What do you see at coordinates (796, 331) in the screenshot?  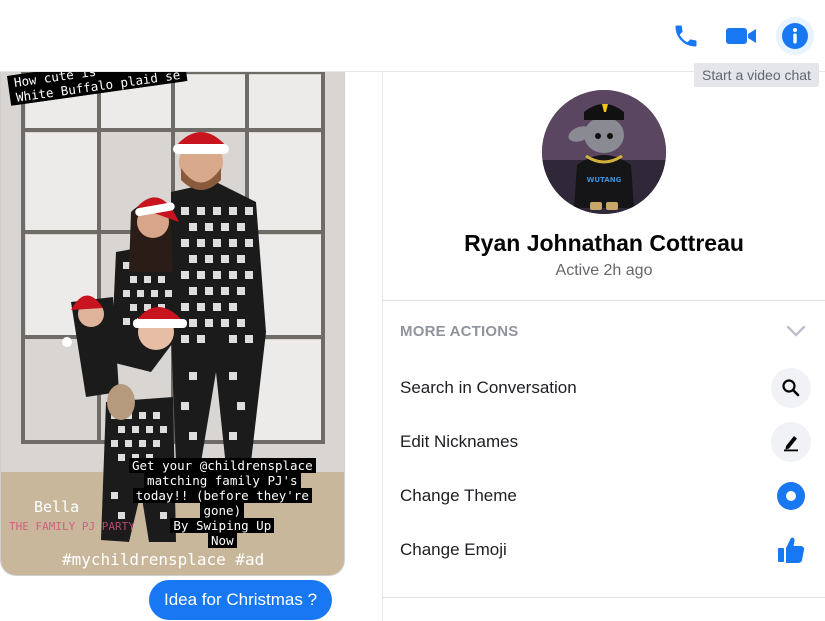 I see `chevron-down-icon` at bounding box center [796, 331].